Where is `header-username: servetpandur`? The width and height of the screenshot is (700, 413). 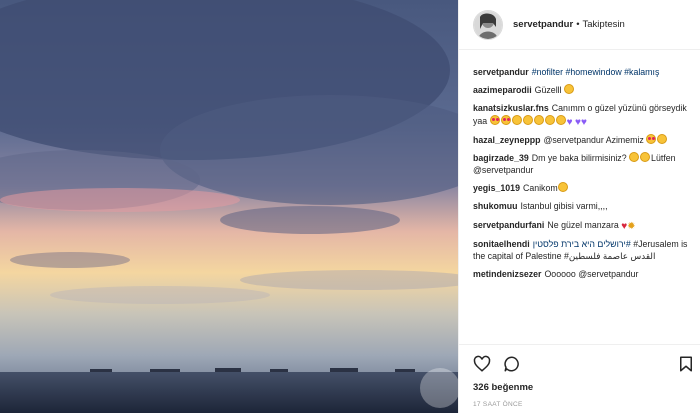
header-username: servetpandur is located at coordinates (543, 24).